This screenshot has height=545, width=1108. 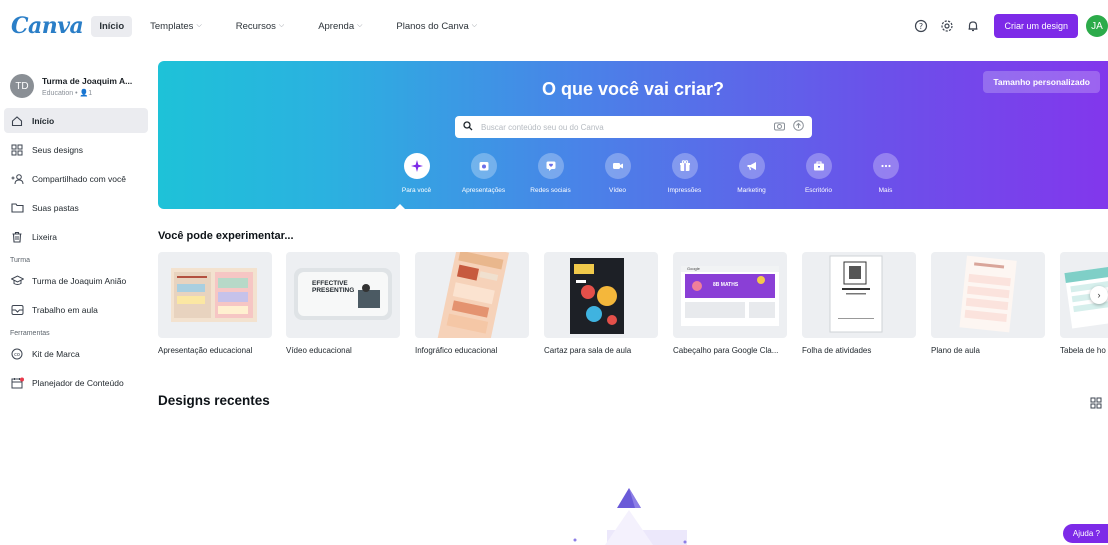 What do you see at coordinates (17, 150) in the screenshot?
I see `grid-icon` at bounding box center [17, 150].